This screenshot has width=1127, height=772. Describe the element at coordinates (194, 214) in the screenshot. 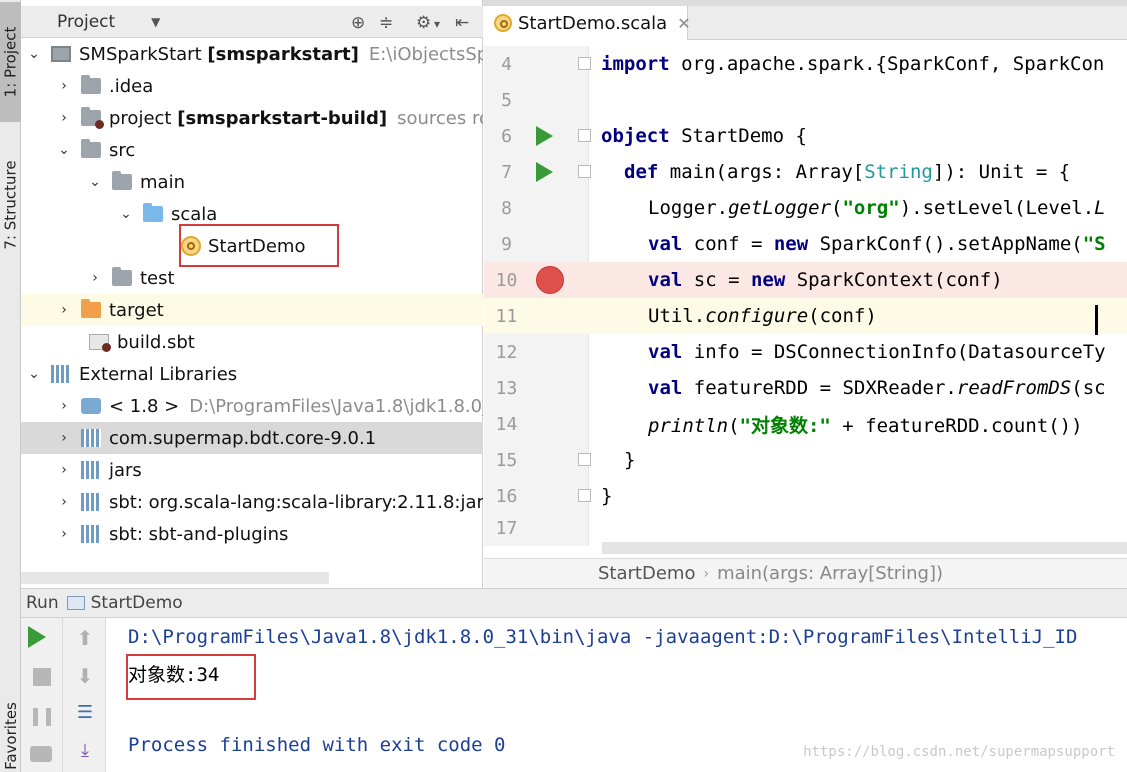

I see `tree-item-label: scala` at that location.